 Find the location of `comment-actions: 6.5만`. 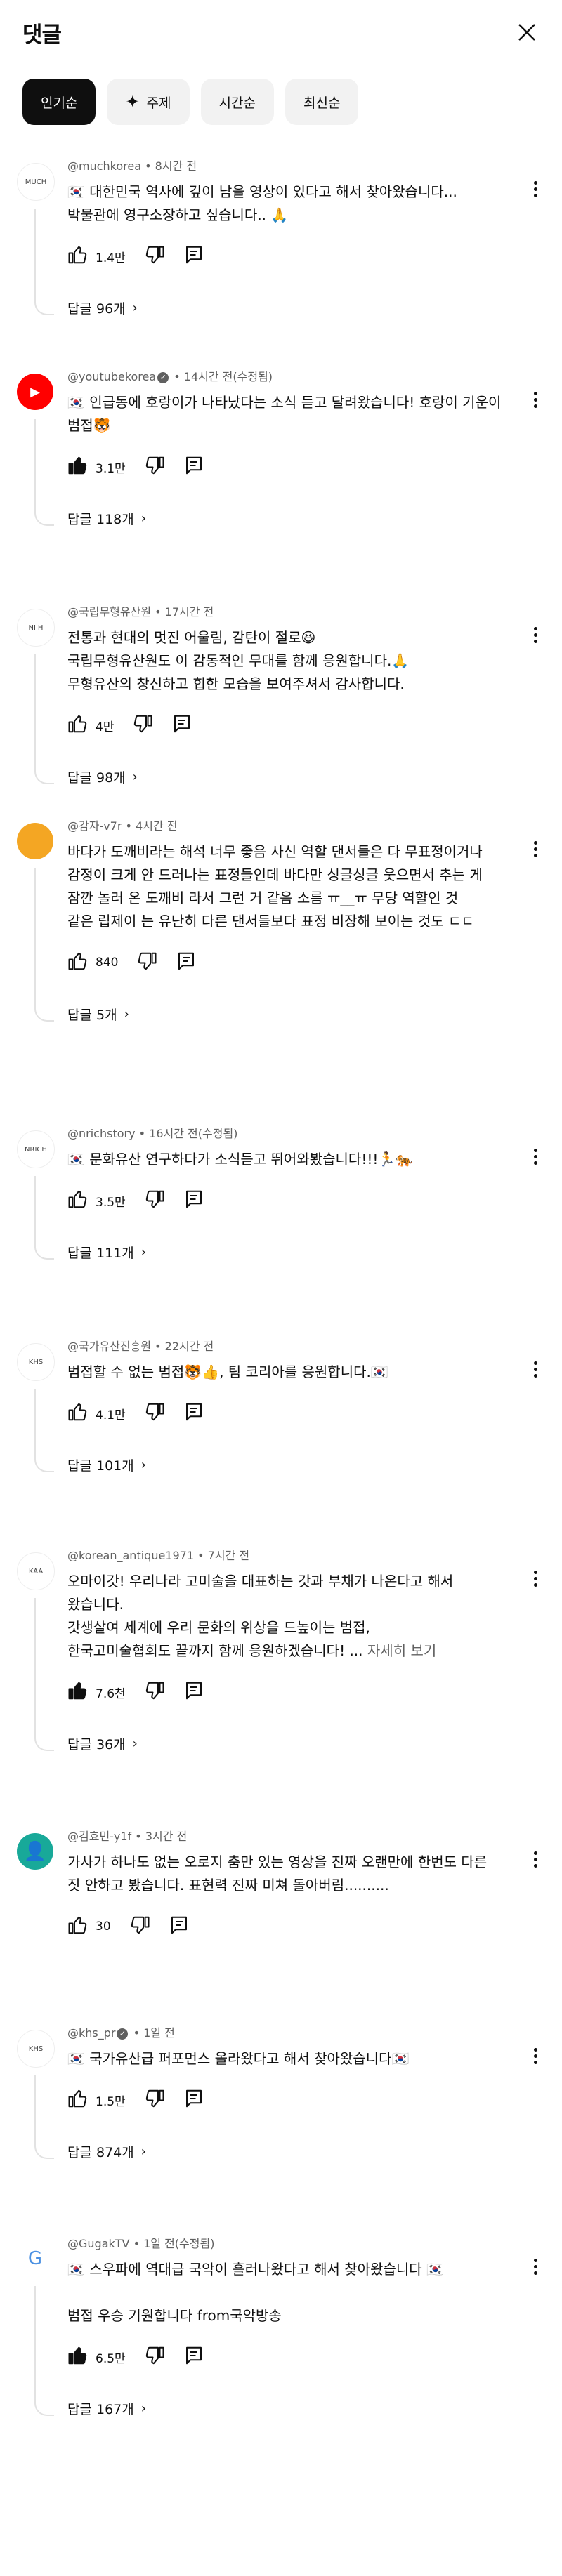

comment-actions: 6.5만 is located at coordinates (145, 2356).